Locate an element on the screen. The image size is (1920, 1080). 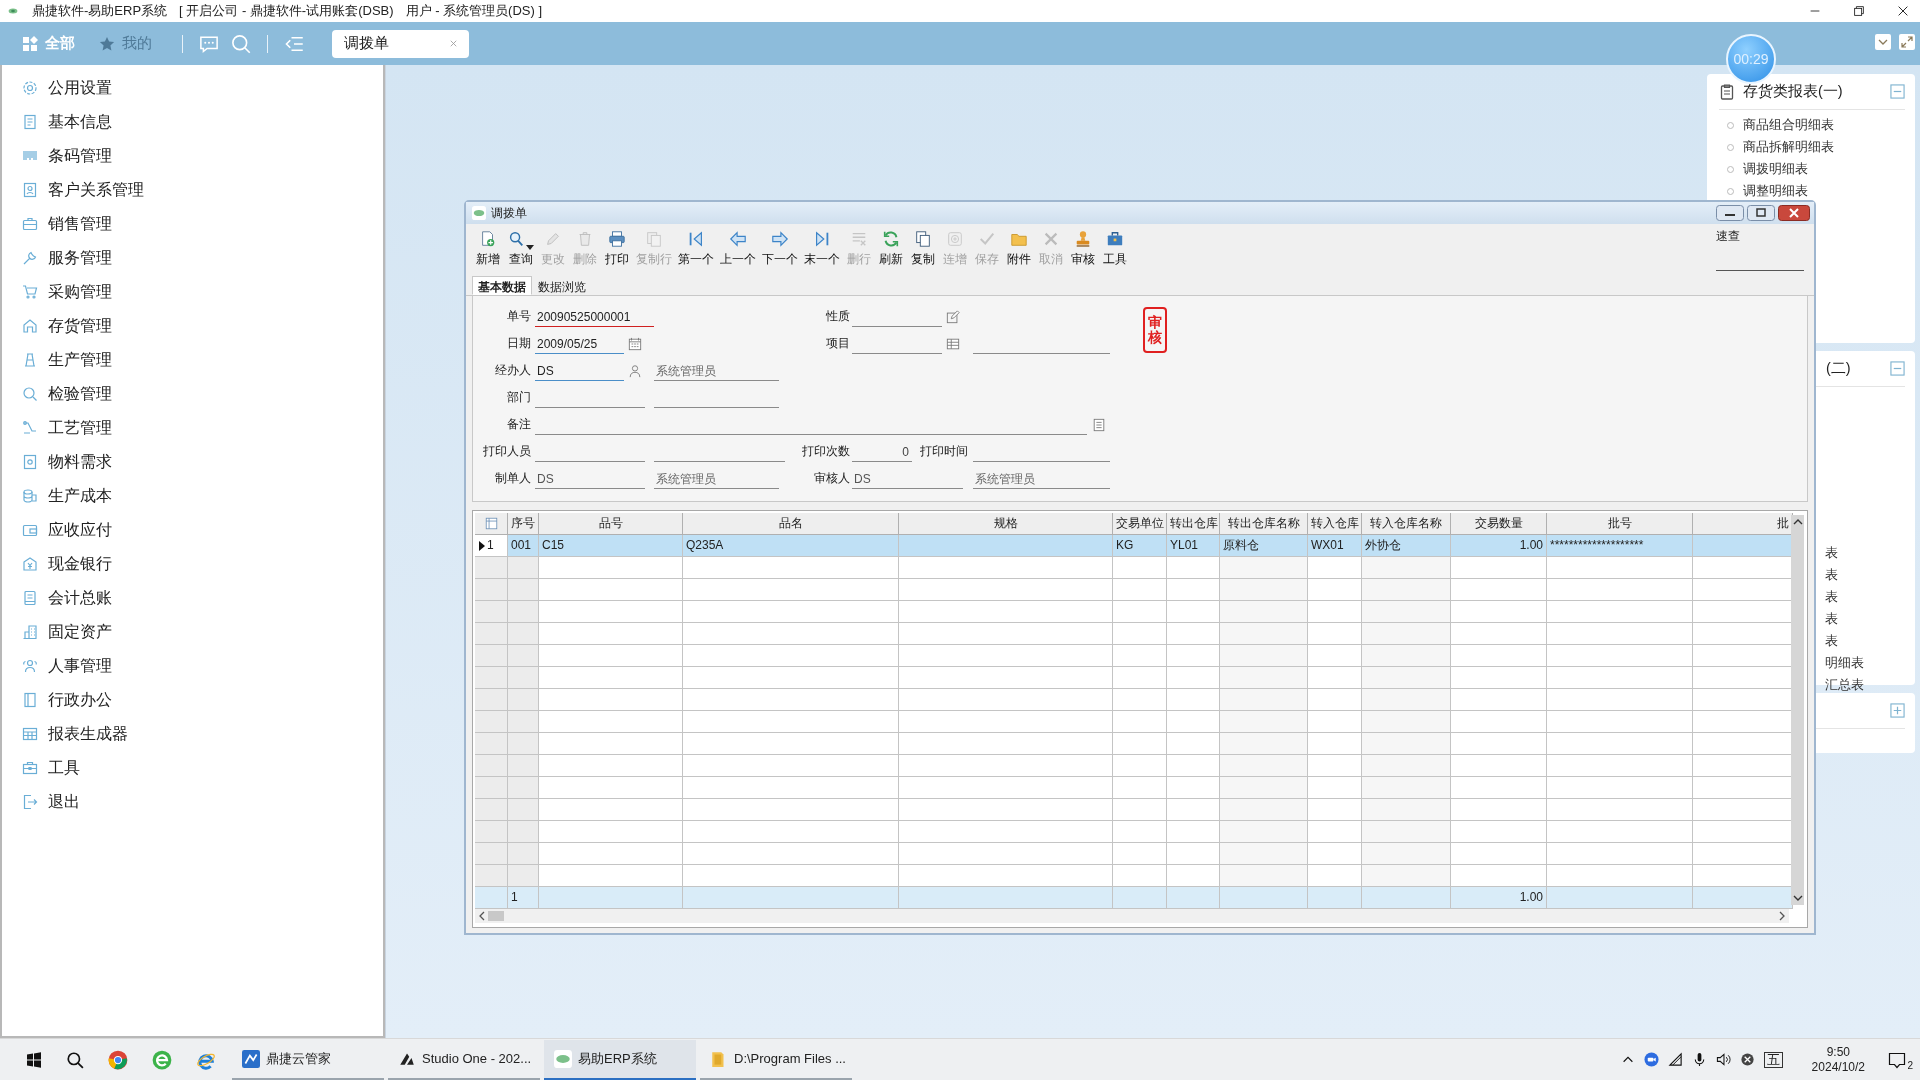
toolbar-button: 上一个 is located at coordinates (738, 248).